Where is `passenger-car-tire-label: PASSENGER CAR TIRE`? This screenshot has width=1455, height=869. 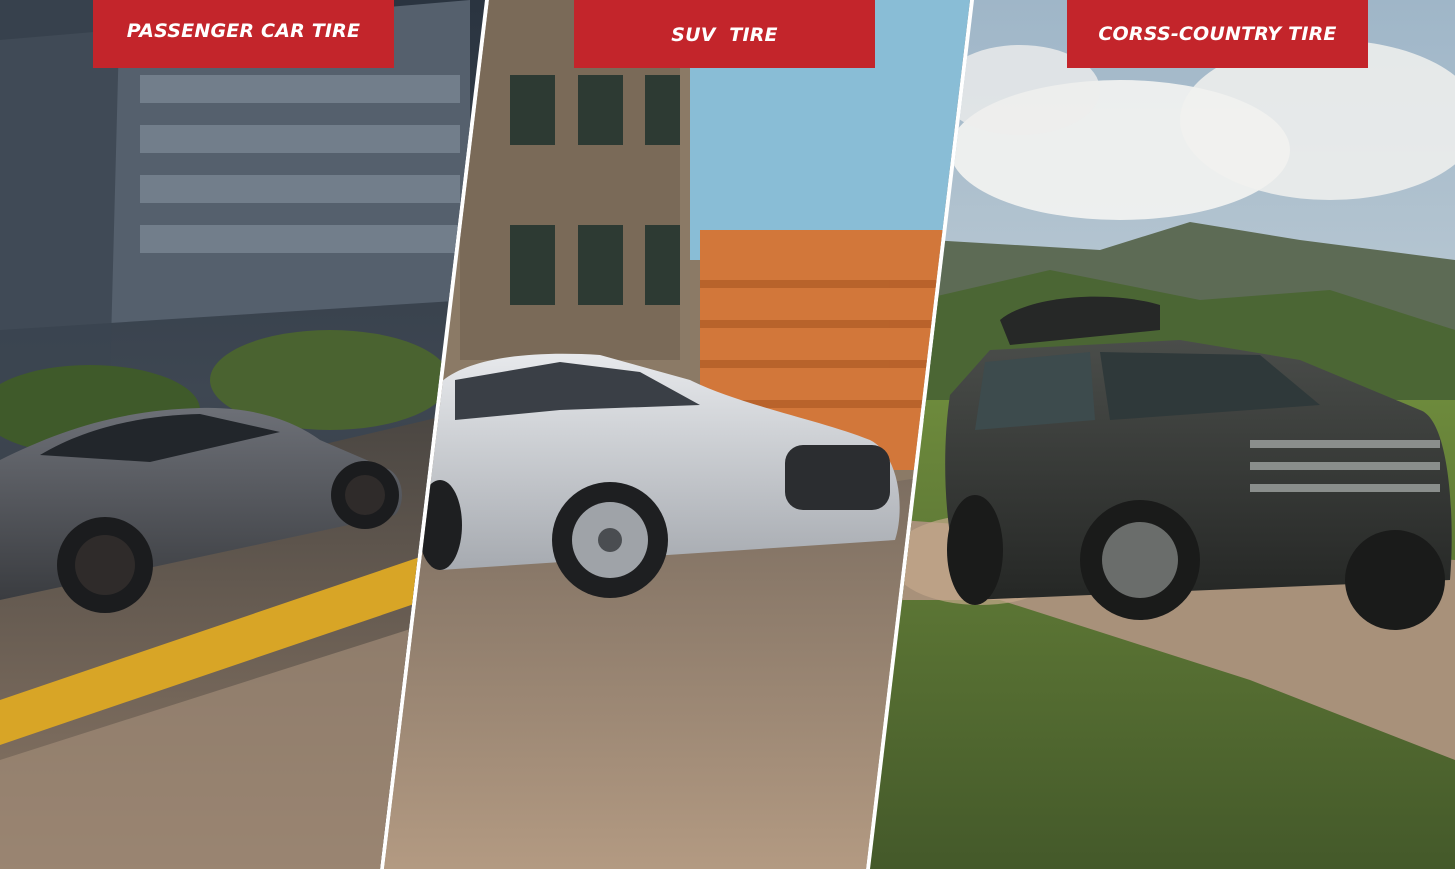 passenger-car-tire-label: PASSENGER CAR TIRE is located at coordinates (243, 34).